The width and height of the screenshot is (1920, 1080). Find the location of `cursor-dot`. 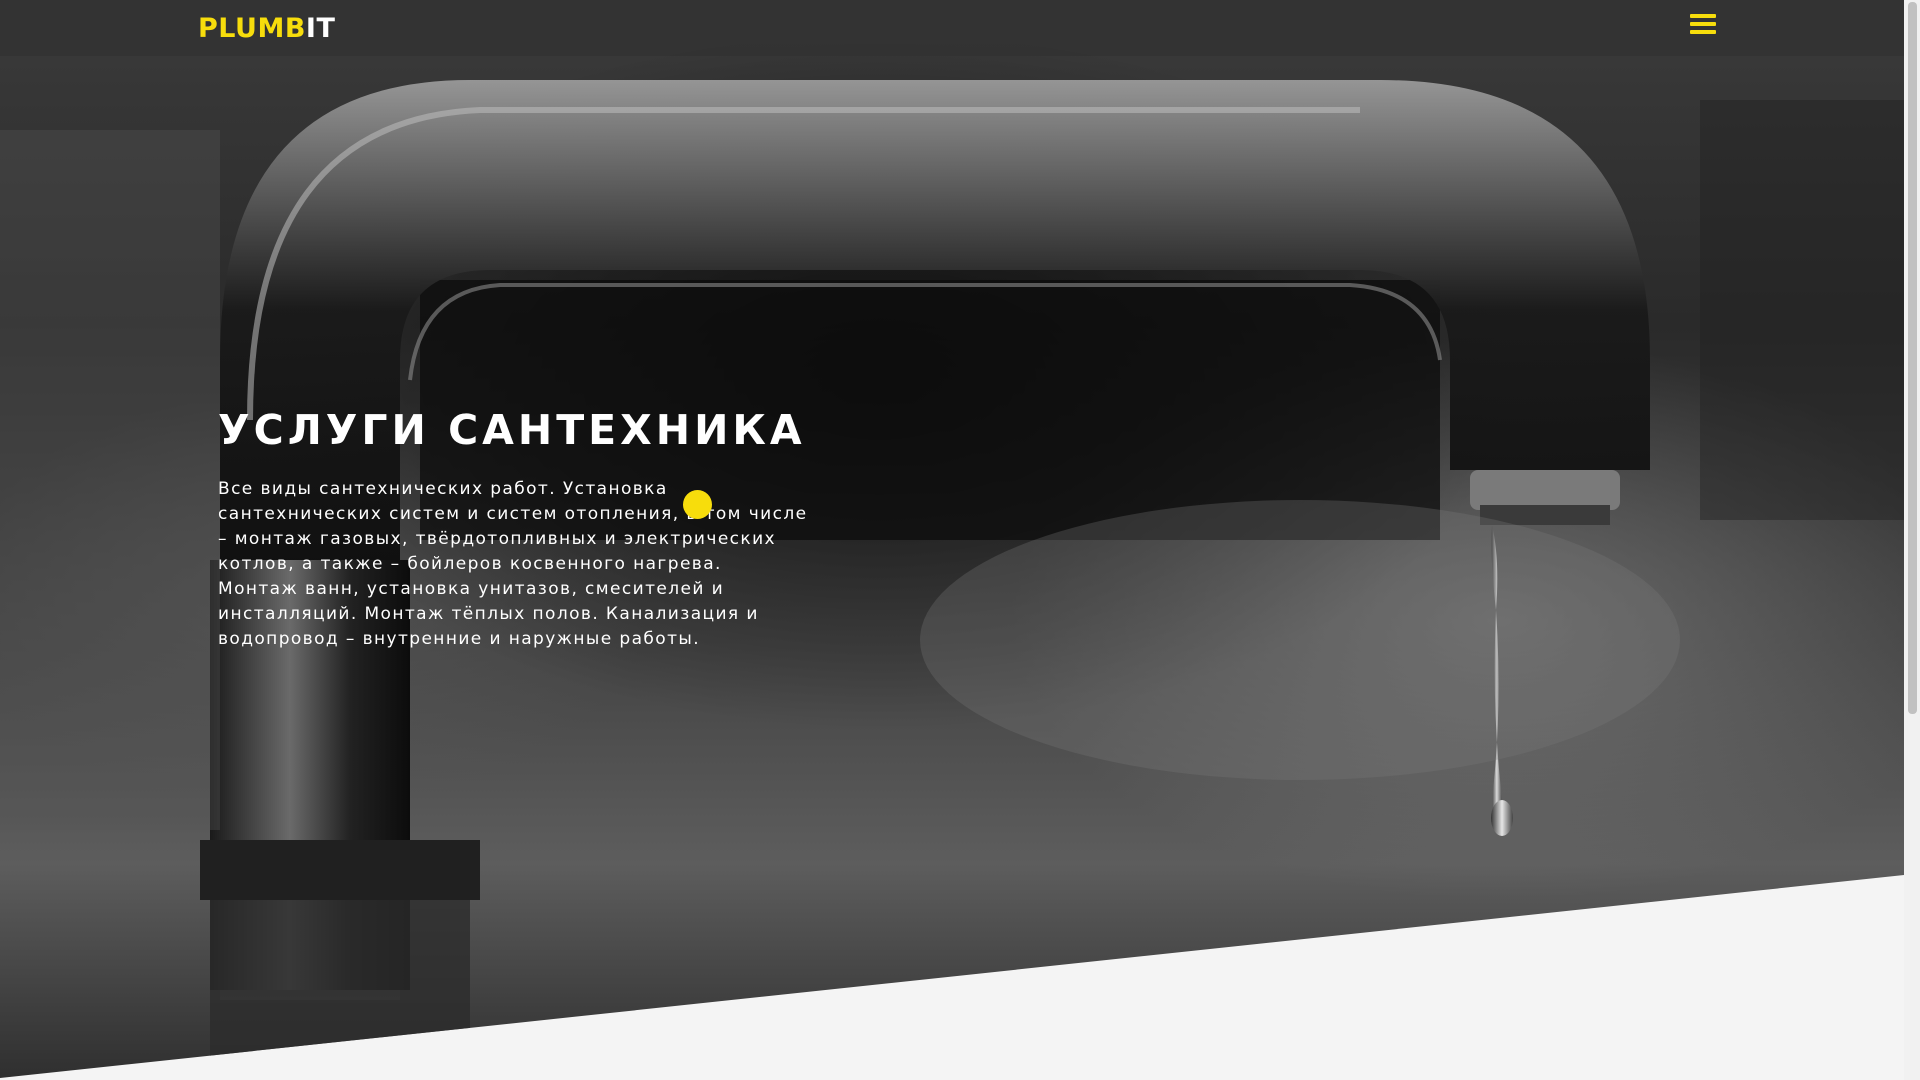

cursor-dot is located at coordinates (697, 504).